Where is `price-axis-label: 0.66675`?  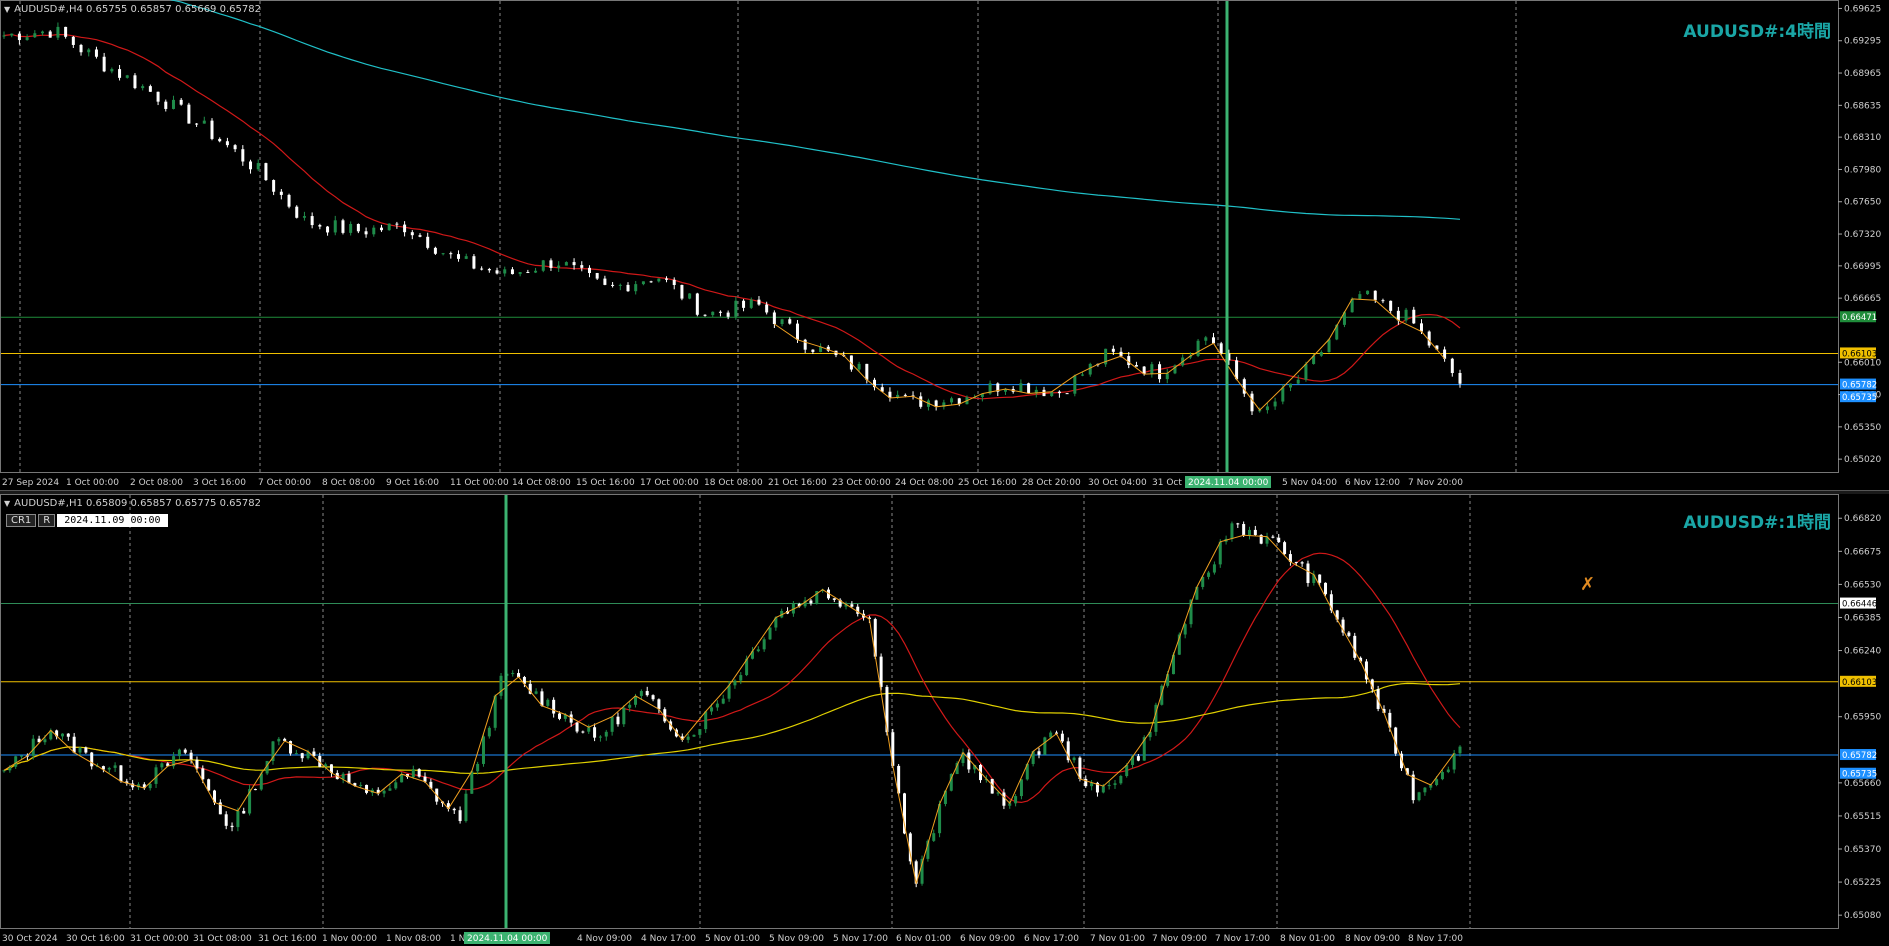 price-axis-label: 0.66675 is located at coordinates (1862, 552).